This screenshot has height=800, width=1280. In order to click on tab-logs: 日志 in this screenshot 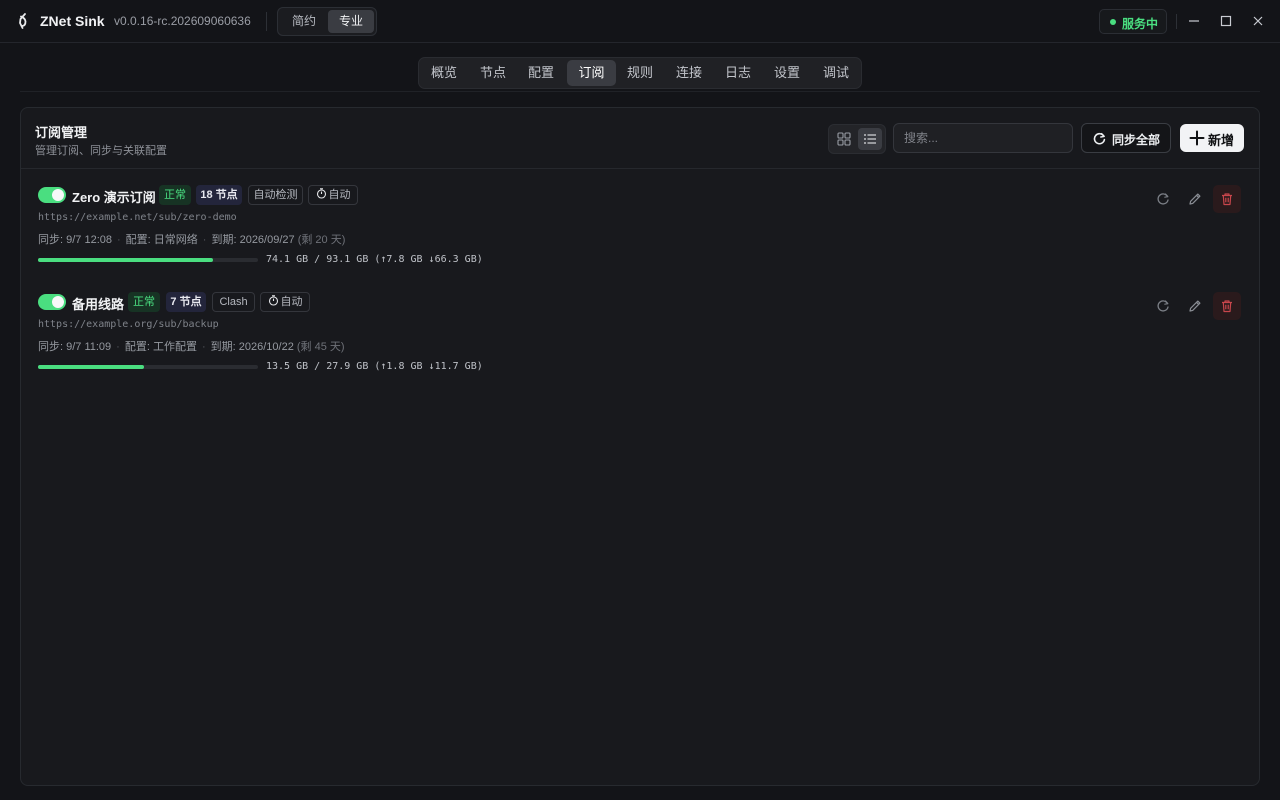, I will do `click(738, 73)`.